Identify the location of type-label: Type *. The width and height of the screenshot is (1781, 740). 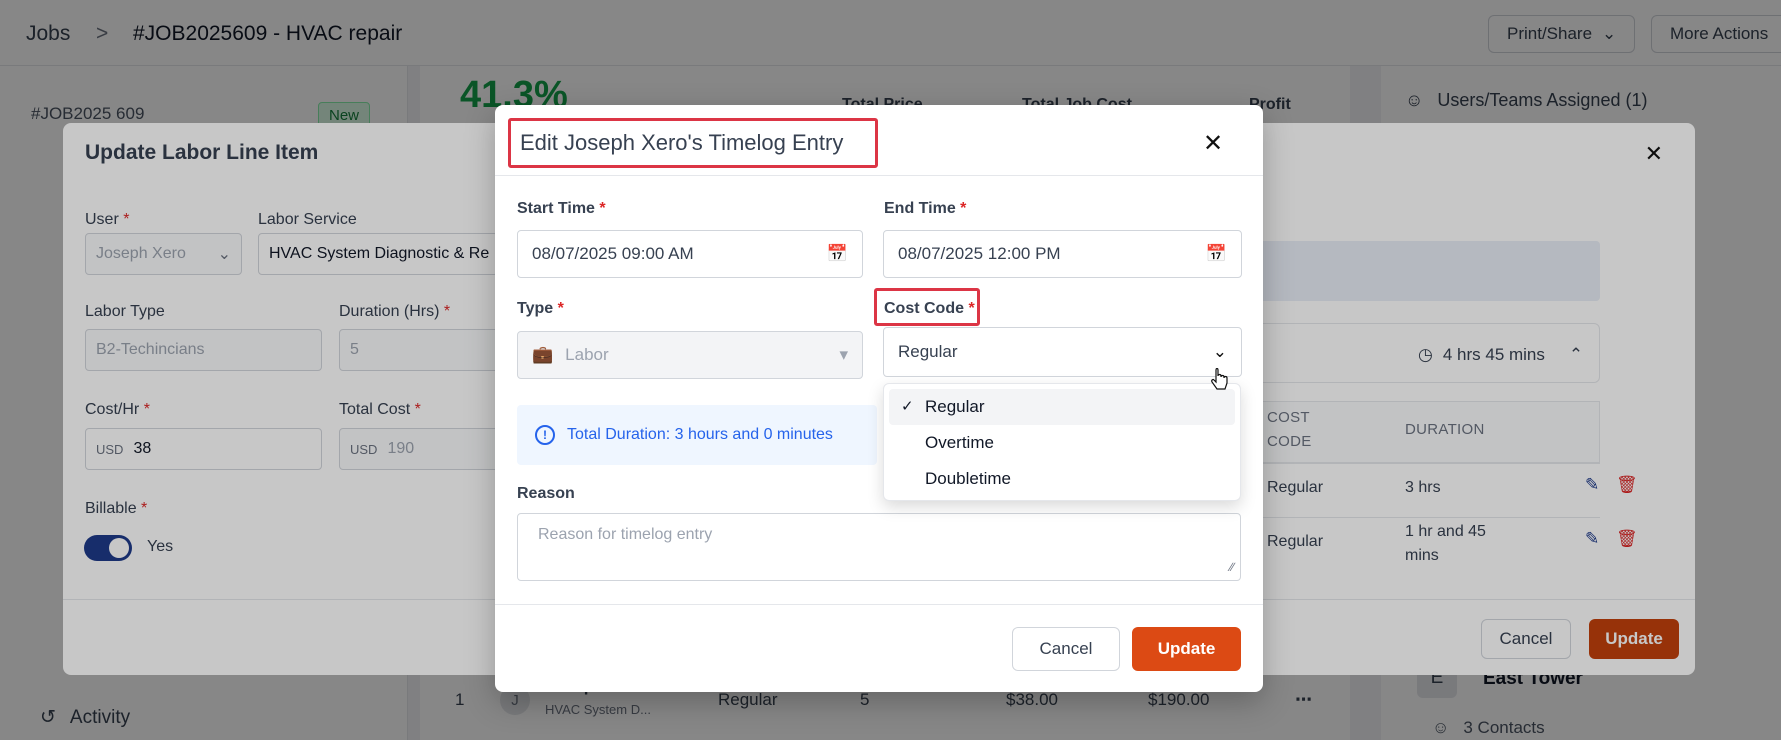
(540, 308).